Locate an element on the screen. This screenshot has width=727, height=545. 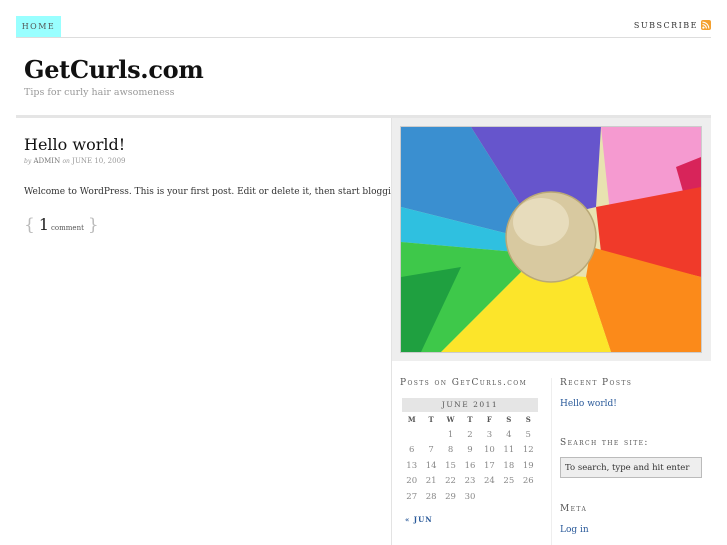
nav-home-tab: HOME is located at coordinates (38, 26).